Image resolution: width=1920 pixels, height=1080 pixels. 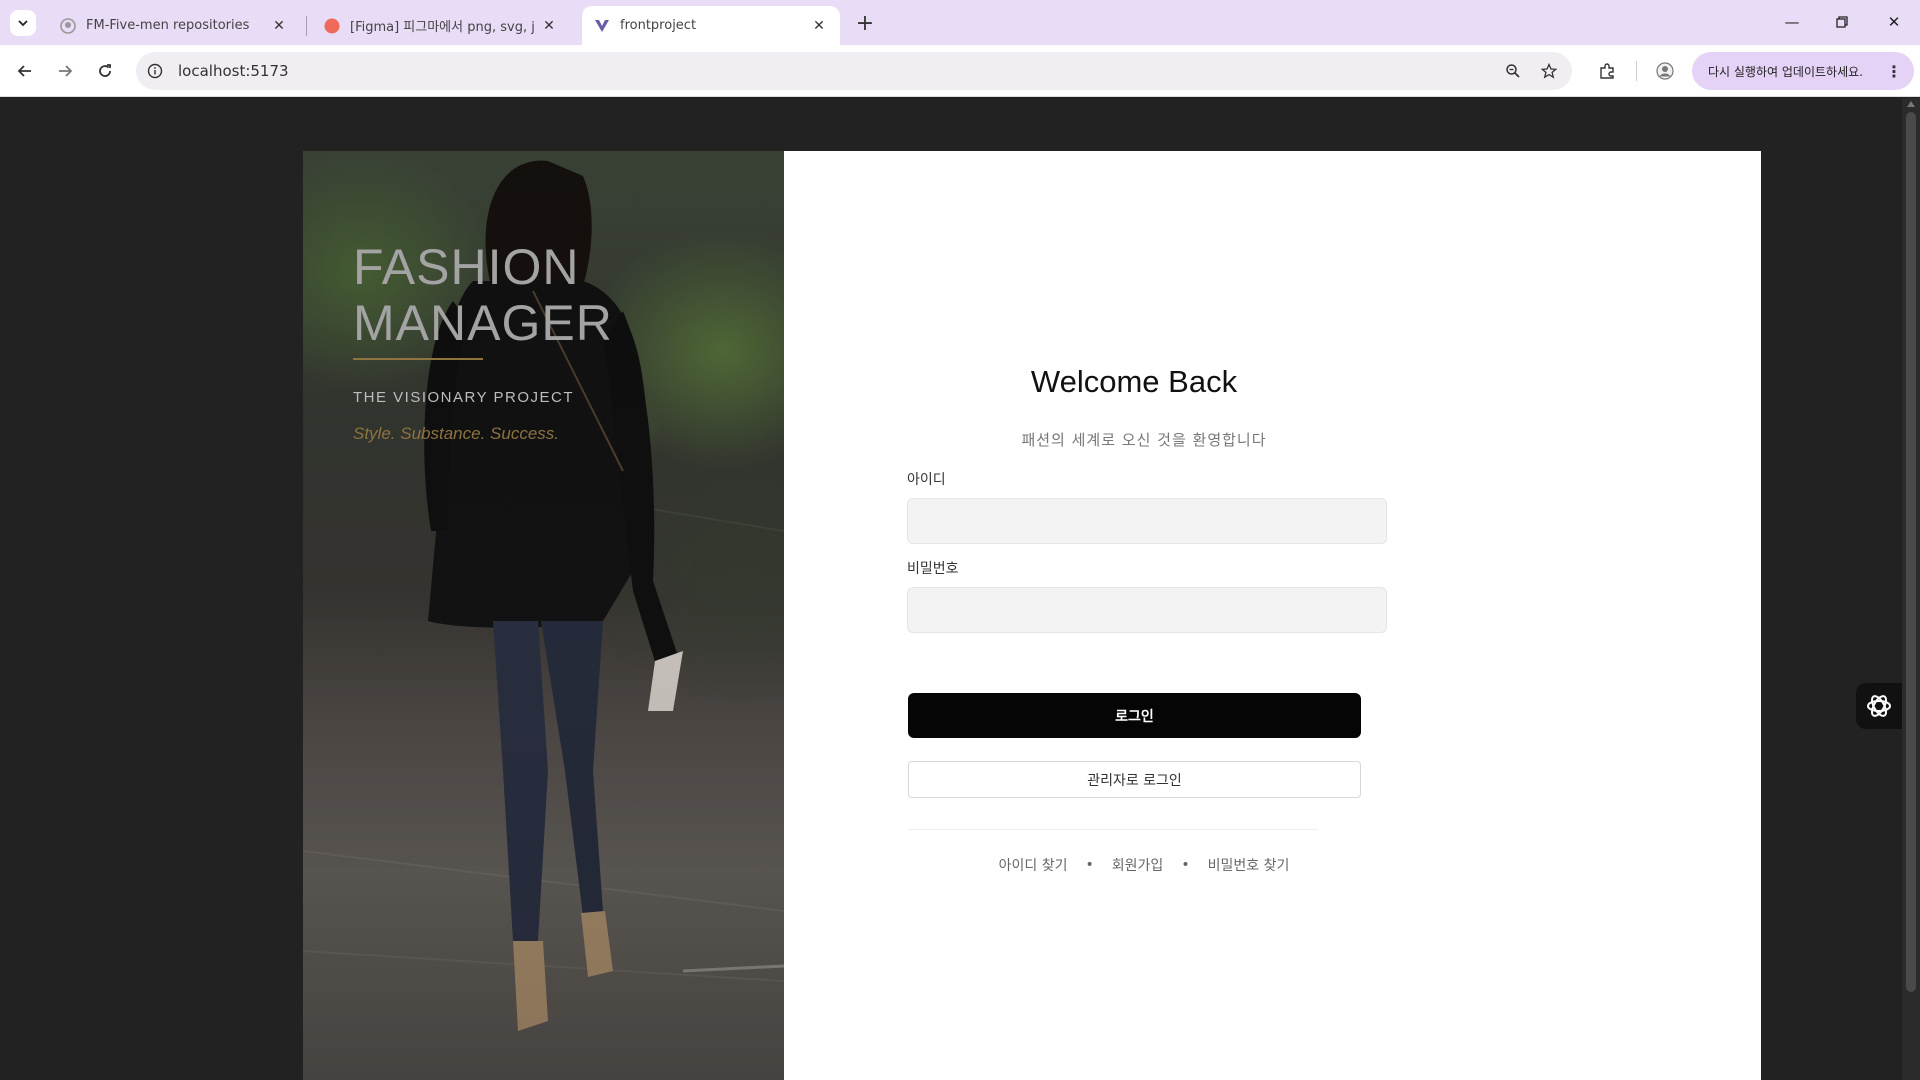 I want to click on zoom-icon, so click(x=1513, y=71).